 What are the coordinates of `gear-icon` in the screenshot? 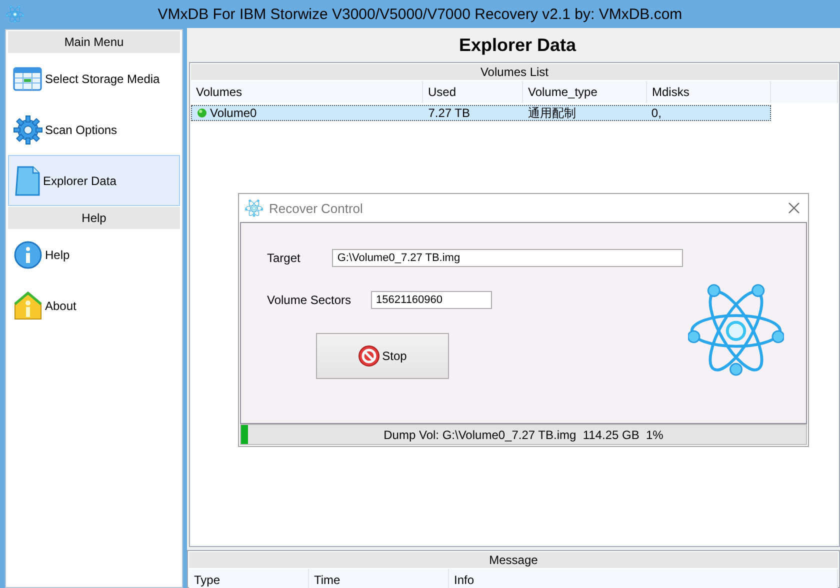 It's located at (28, 129).